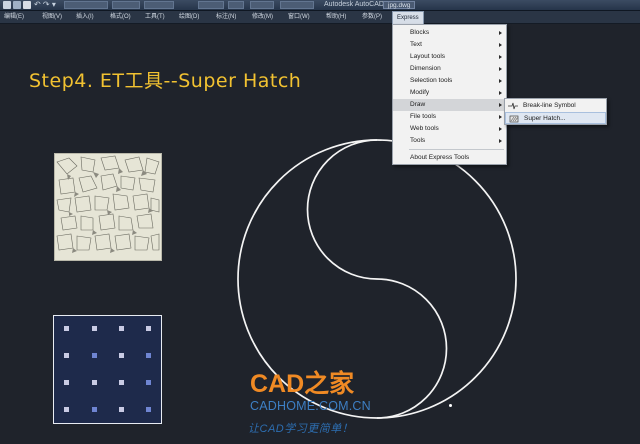 This screenshot has height=444, width=640. Describe the element at coordinates (424, 128) in the screenshot. I see `menu-item-label: Web tools` at that location.